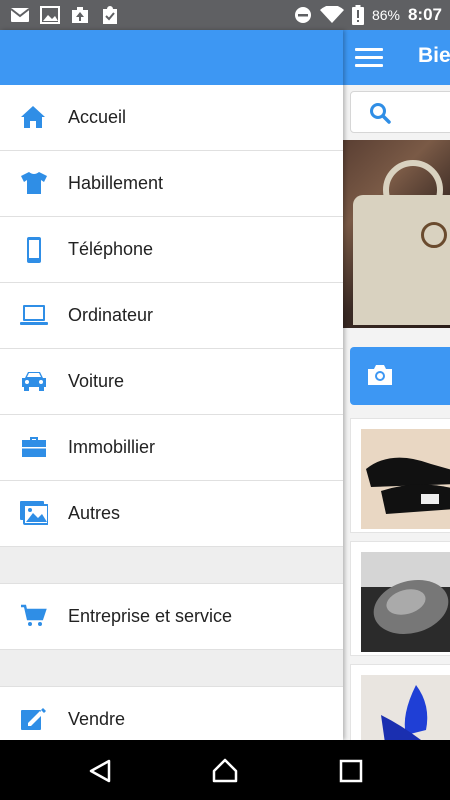  What do you see at coordinates (171, 713) in the screenshot?
I see `drawer-item-vendre: Vendre` at bounding box center [171, 713].